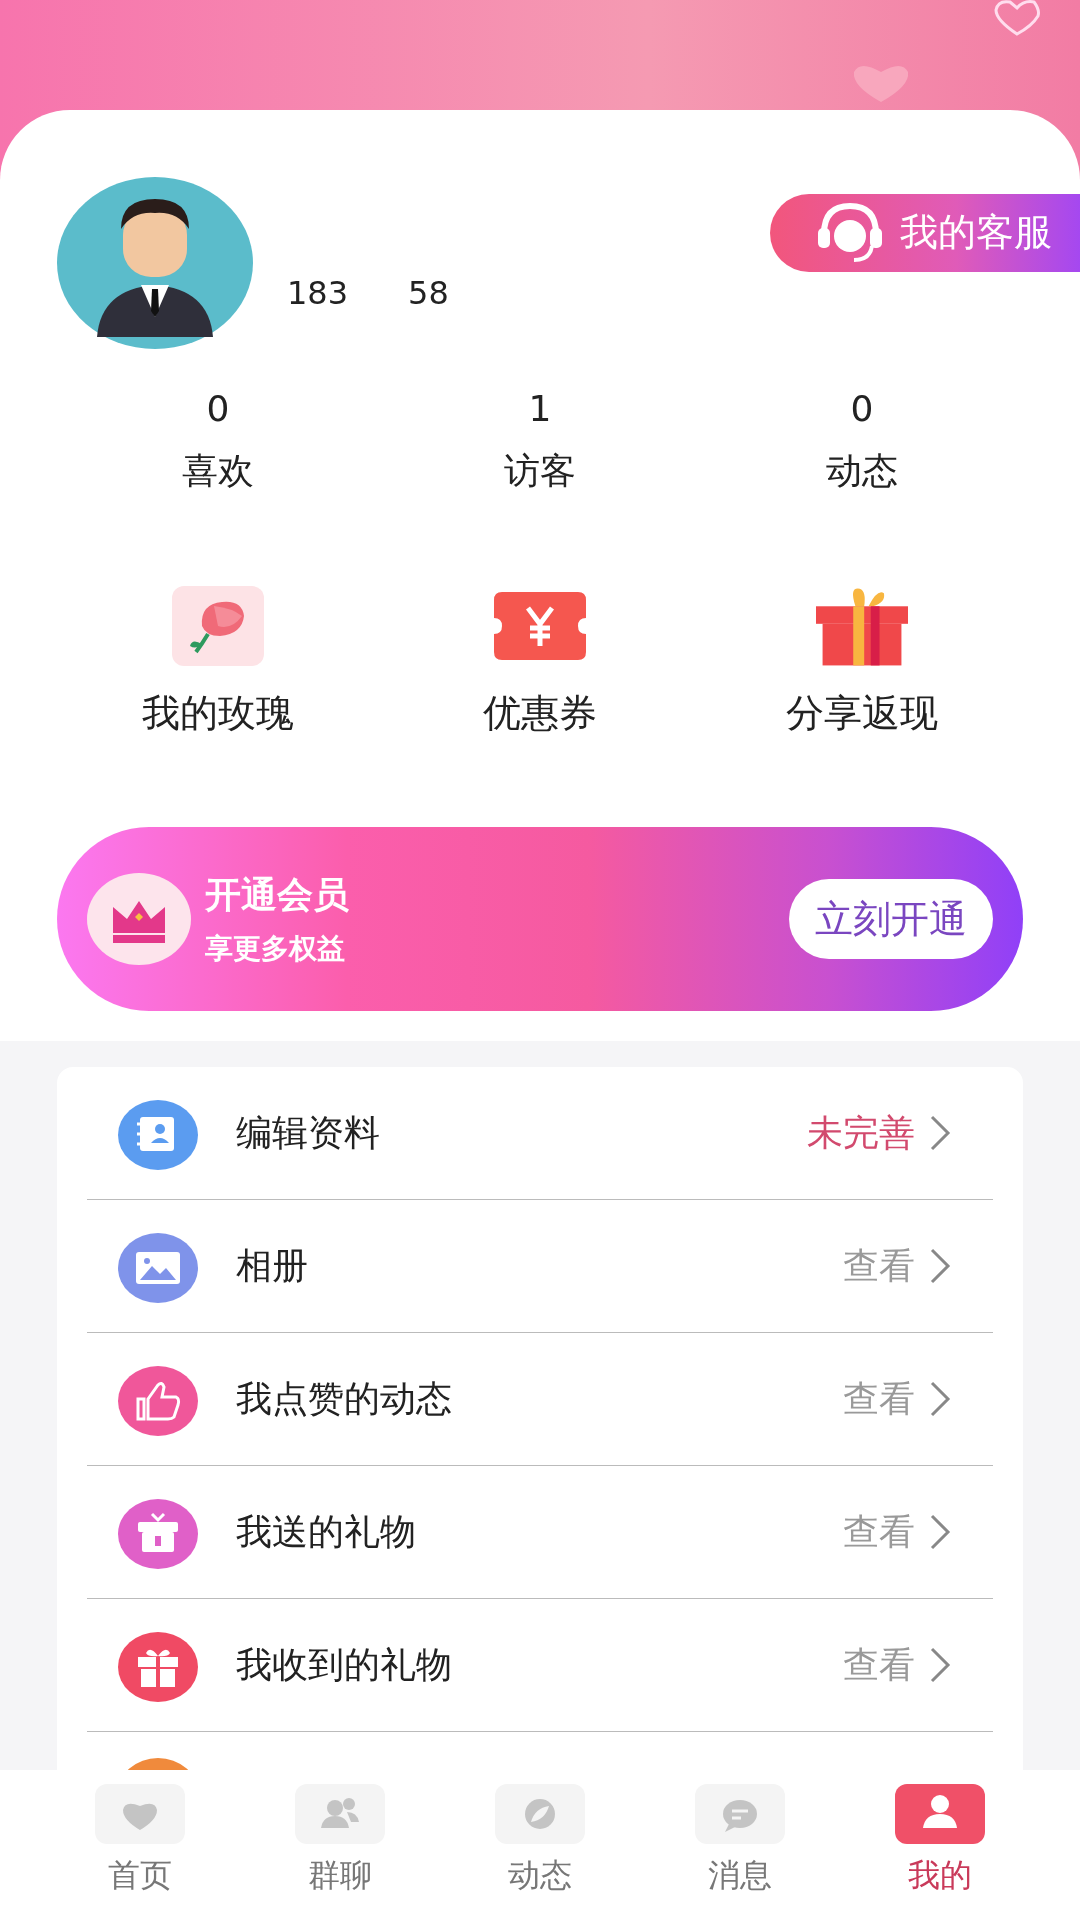  What do you see at coordinates (539, 1266) in the screenshot?
I see `menu-item: 相册` at bounding box center [539, 1266].